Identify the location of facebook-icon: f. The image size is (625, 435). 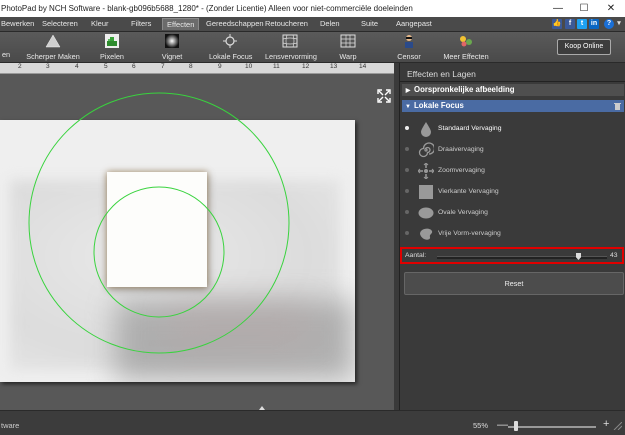
(570, 24).